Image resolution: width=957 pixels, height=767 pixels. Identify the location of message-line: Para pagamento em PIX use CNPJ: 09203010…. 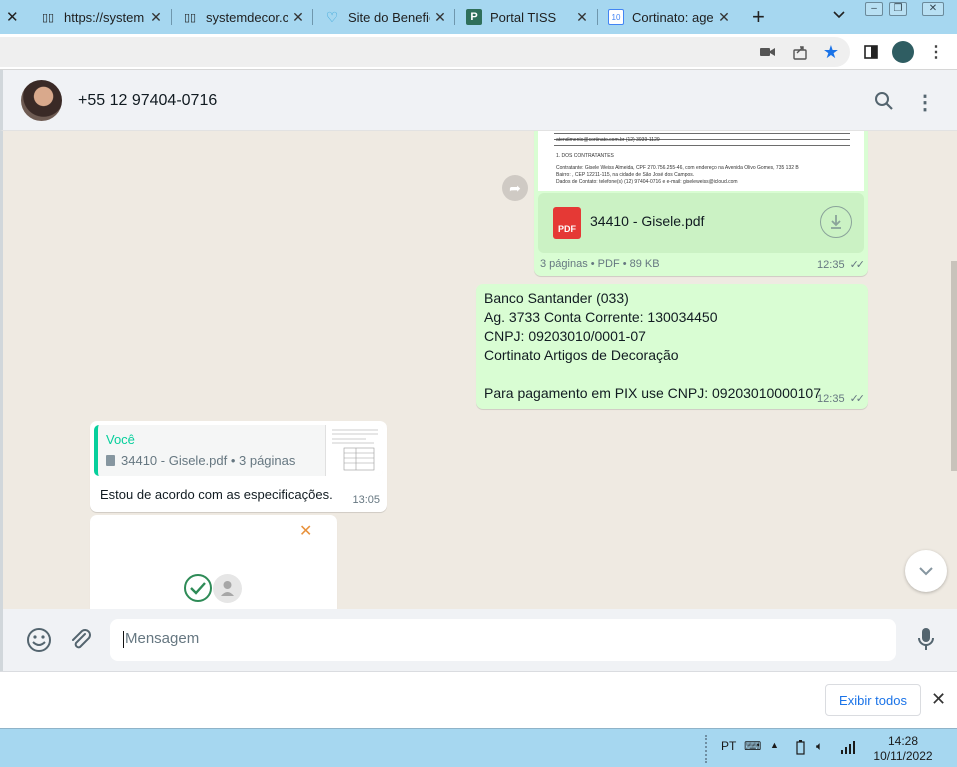
(653, 393).